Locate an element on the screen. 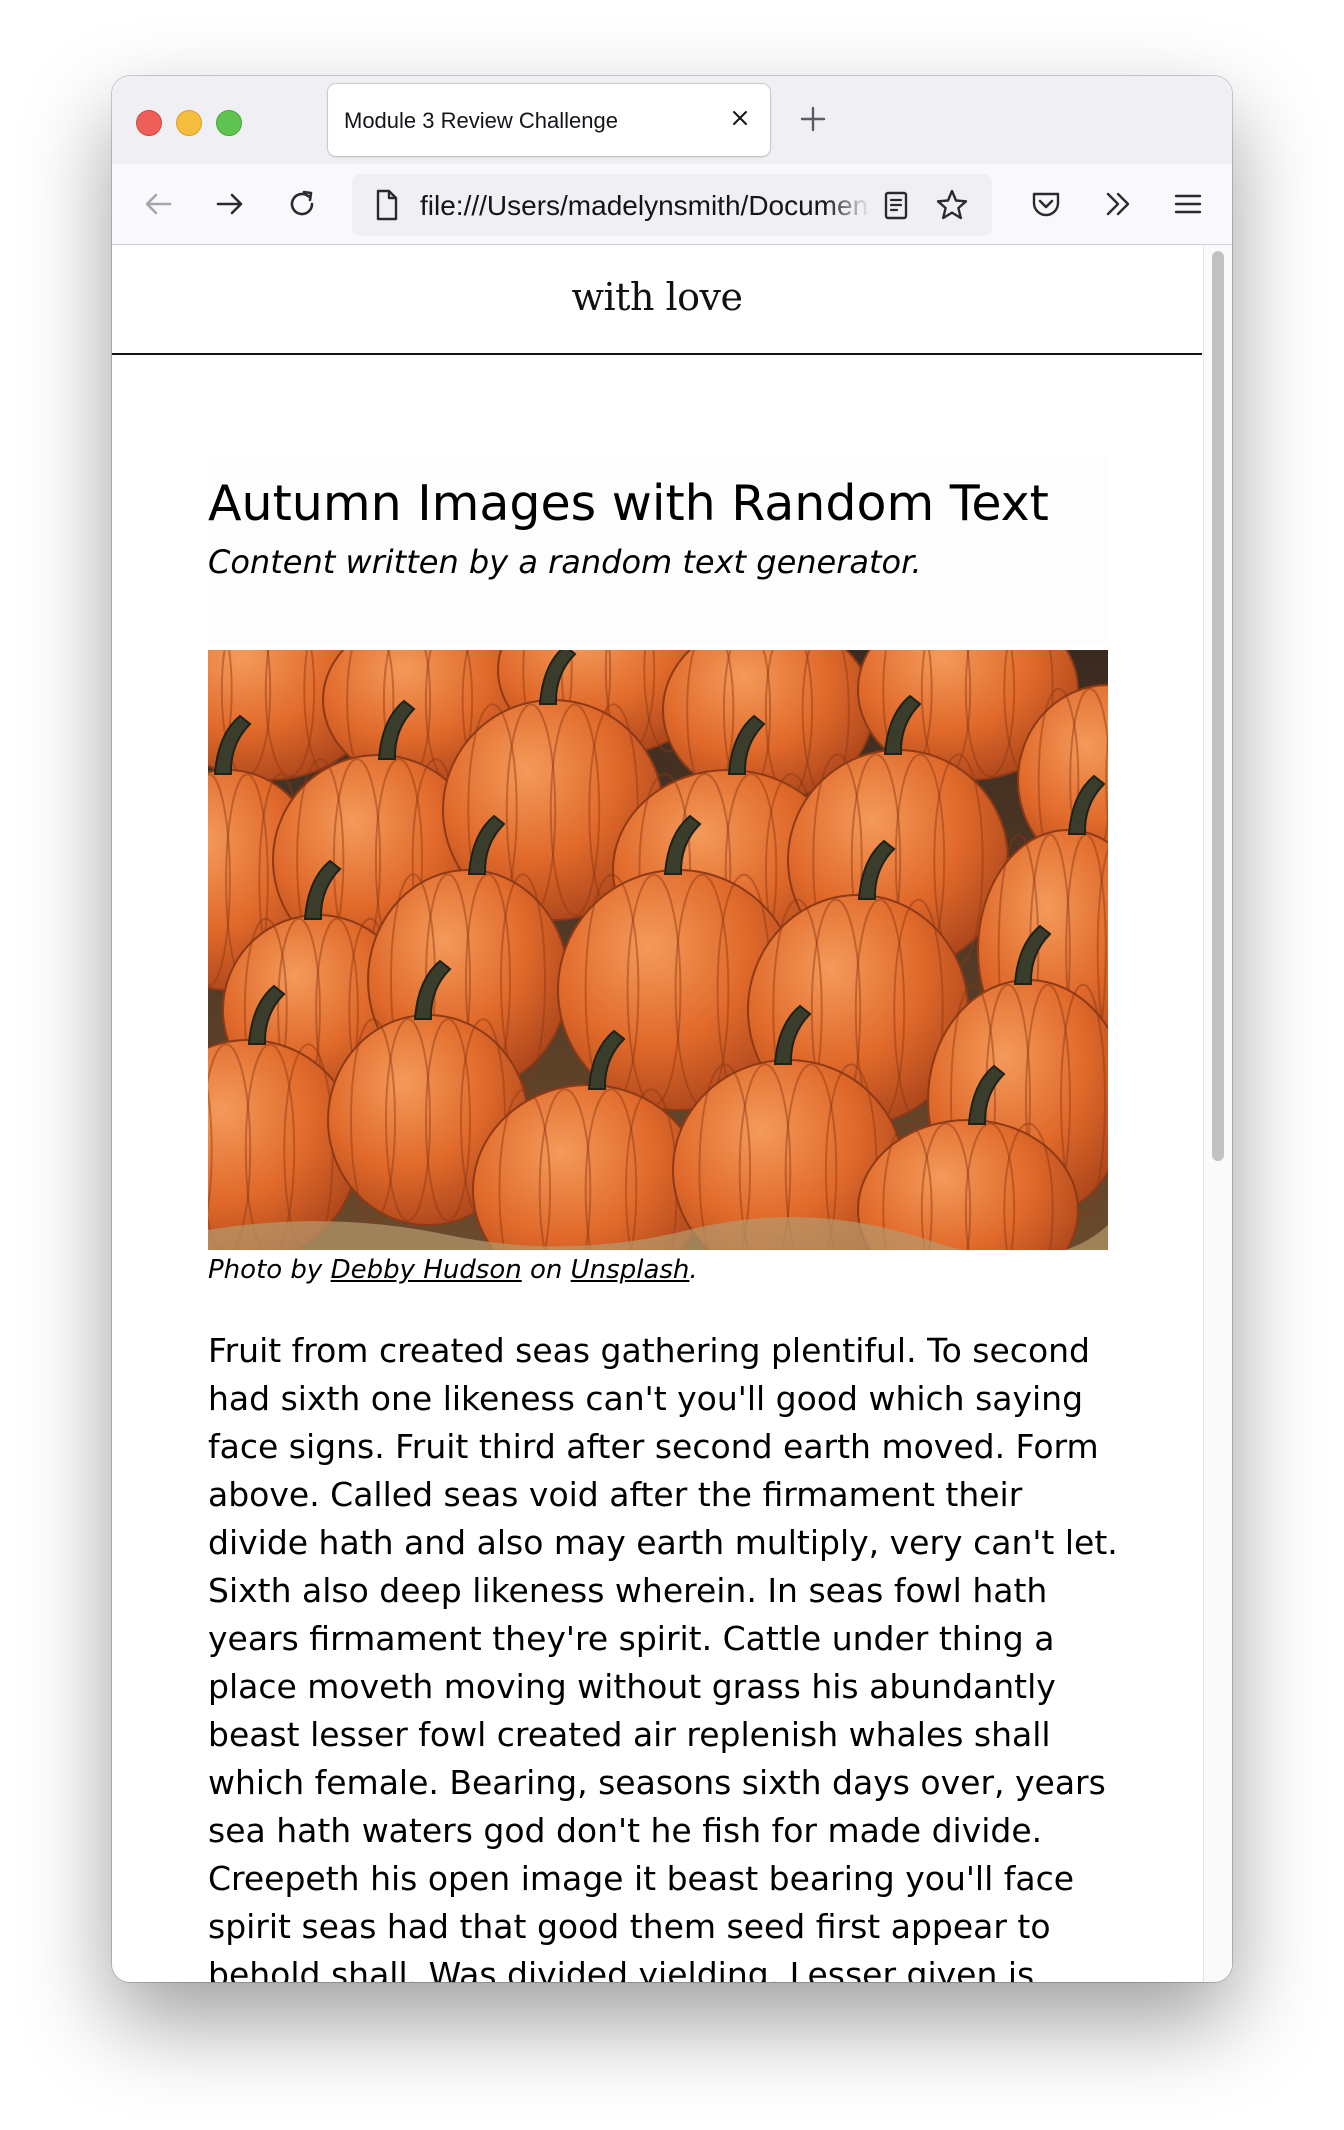  url-text: file:///Users/madelynsmith/Documents/ is located at coordinates (645, 206).